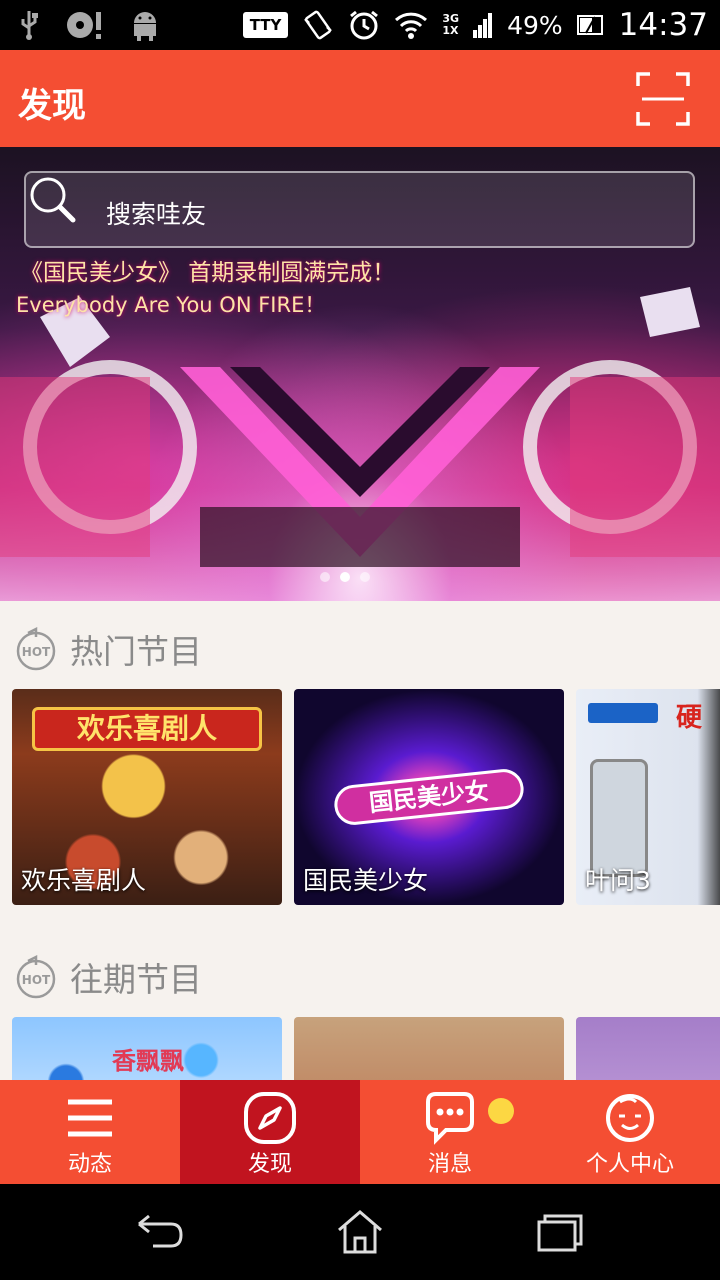 The image size is (720, 1280). What do you see at coordinates (136, 979) in the screenshot?
I see `section-title: 往期节目` at bounding box center [136, 979].